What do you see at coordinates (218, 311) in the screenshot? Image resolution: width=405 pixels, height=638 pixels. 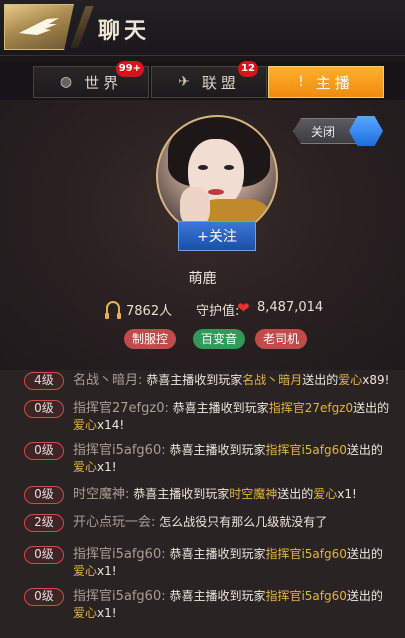 I see `guard-label: 守护值:` at bounding box center [218, 311].